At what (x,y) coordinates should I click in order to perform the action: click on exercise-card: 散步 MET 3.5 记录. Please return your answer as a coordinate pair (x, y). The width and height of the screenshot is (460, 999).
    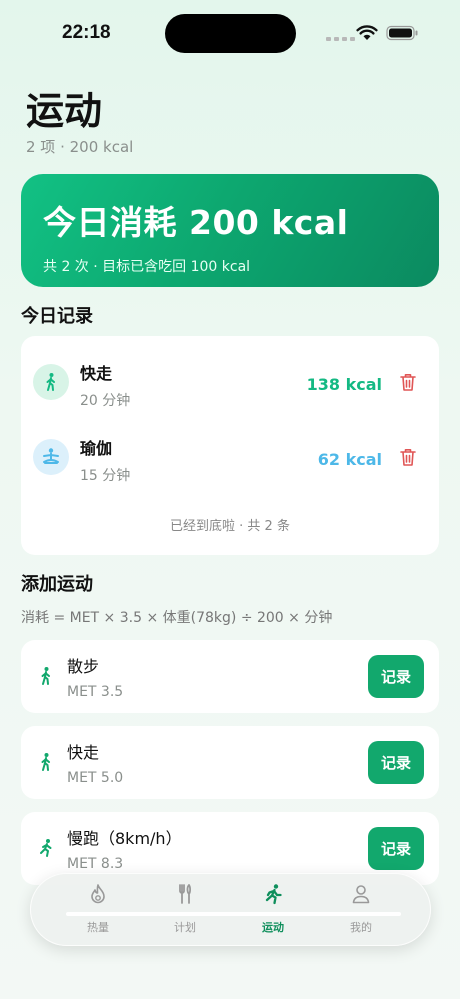
    Looking at the image, I should click on (230, 676).